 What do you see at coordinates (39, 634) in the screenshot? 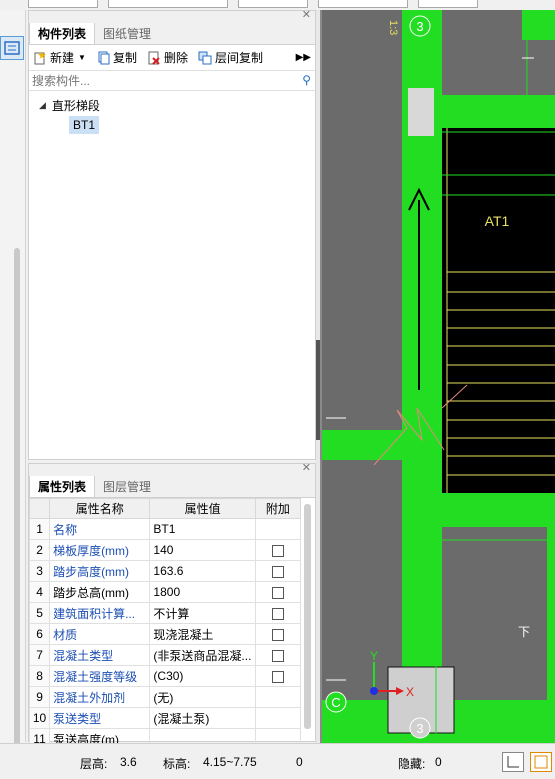
I see `row-number: 6` at bounding box center [39, 634].